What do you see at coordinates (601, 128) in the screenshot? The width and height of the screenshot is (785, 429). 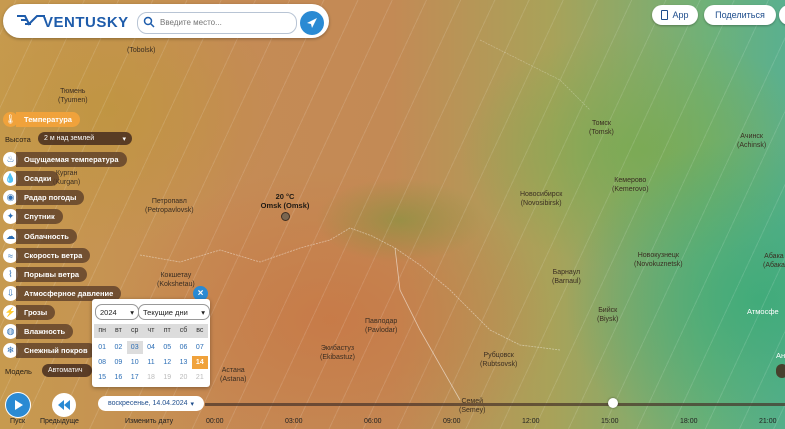 I see `city-label: Томск (Tomsk)` at bounding box center [601, 128].